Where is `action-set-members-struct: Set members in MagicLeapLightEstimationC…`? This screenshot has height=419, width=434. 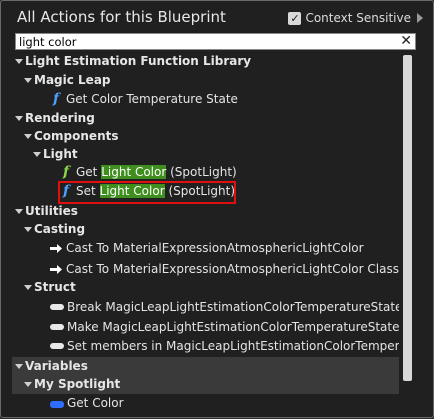 action-set-members-struct: Set members in MagicLeapLightEstimationC… is located at coordinates (205, 346).